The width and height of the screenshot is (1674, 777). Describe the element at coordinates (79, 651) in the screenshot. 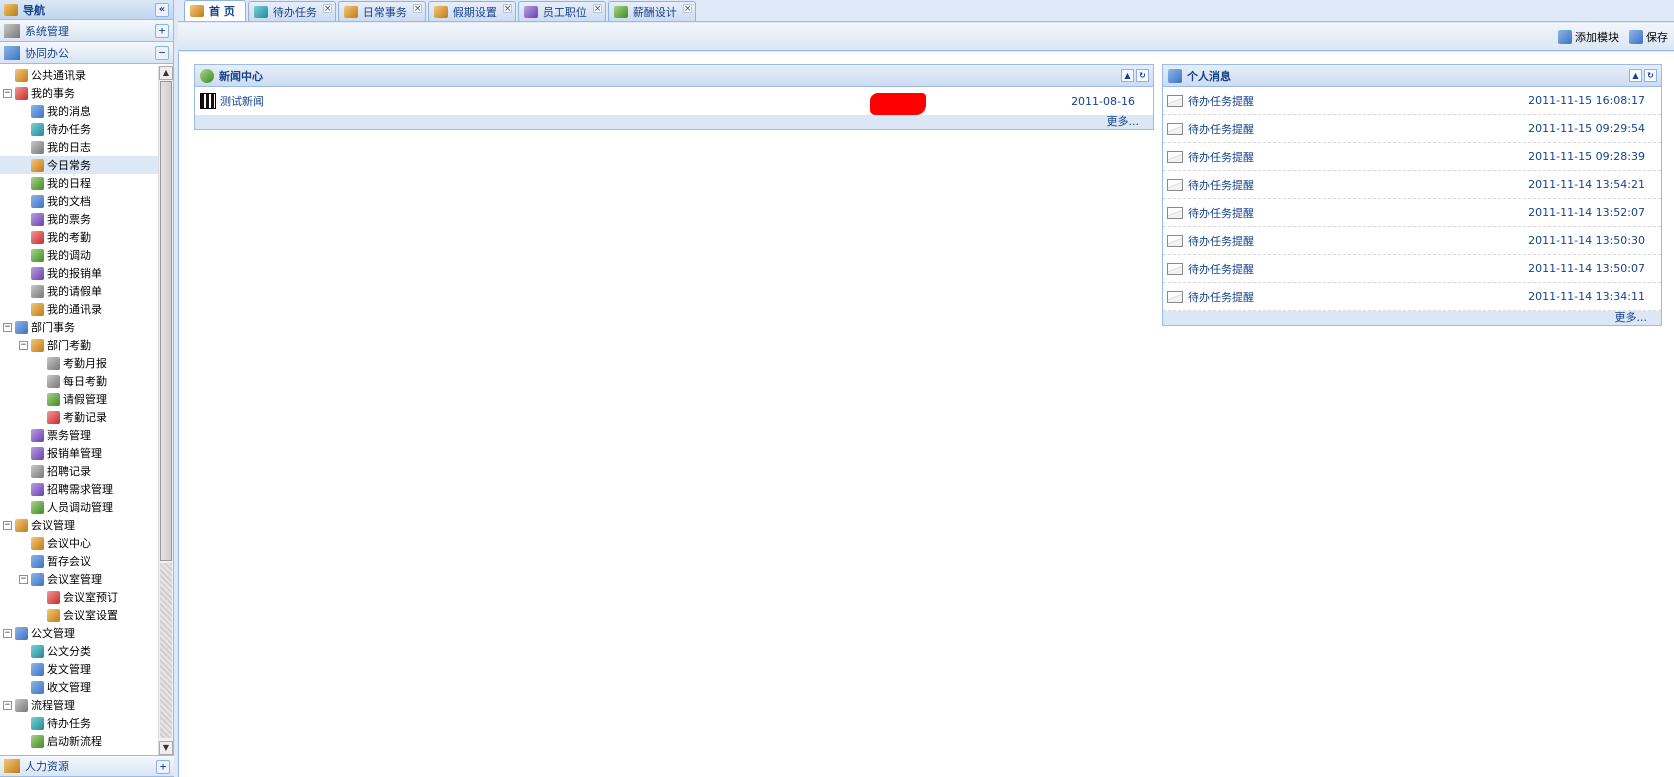

I see `tree-item: 公文分类` at that location.